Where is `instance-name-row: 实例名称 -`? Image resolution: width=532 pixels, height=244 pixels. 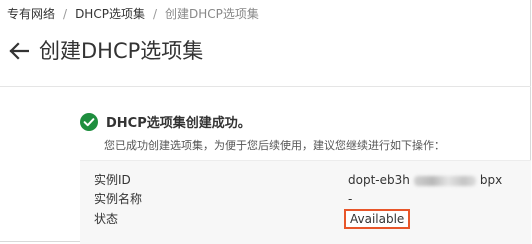 instance-name-row: 实例名称 - is located at coordinates (305, 199).